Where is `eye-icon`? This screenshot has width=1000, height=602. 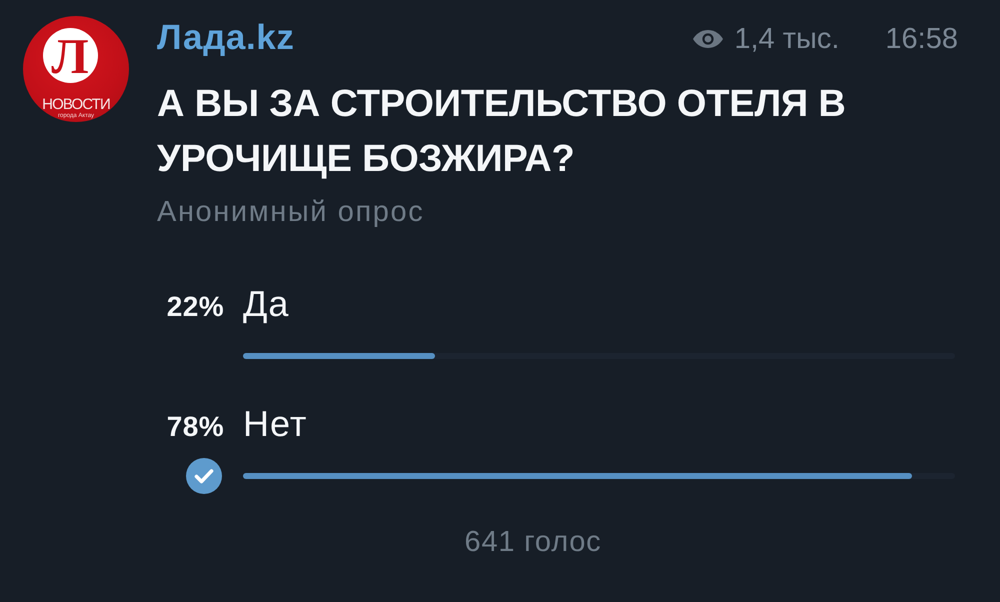
eye-icon is located at coordinates (708, 39).